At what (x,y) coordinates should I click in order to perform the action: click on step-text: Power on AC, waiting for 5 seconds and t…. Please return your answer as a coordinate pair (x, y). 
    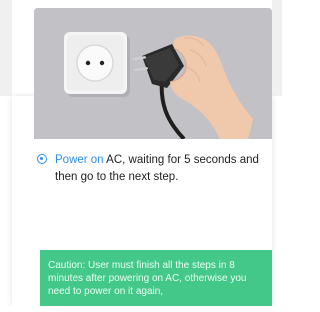
    Looking at the image, I should click on (165, 169).